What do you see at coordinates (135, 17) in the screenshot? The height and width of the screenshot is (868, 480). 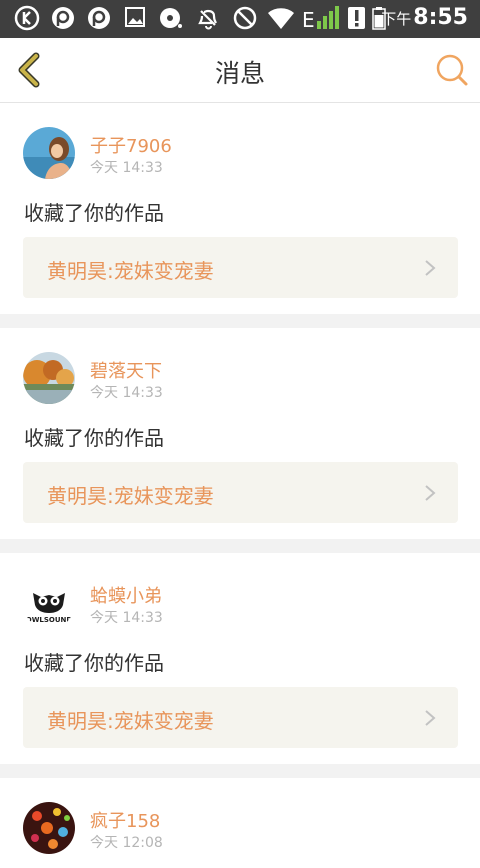 I see `image-icon` at bounding box center [135, 17].